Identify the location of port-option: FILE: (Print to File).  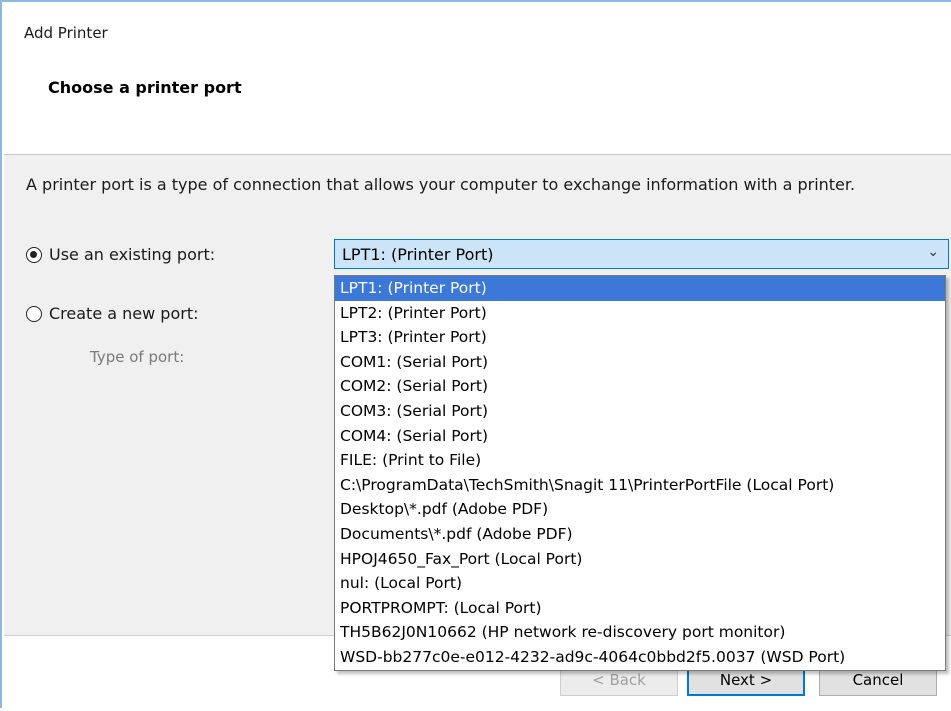
(640, 460).